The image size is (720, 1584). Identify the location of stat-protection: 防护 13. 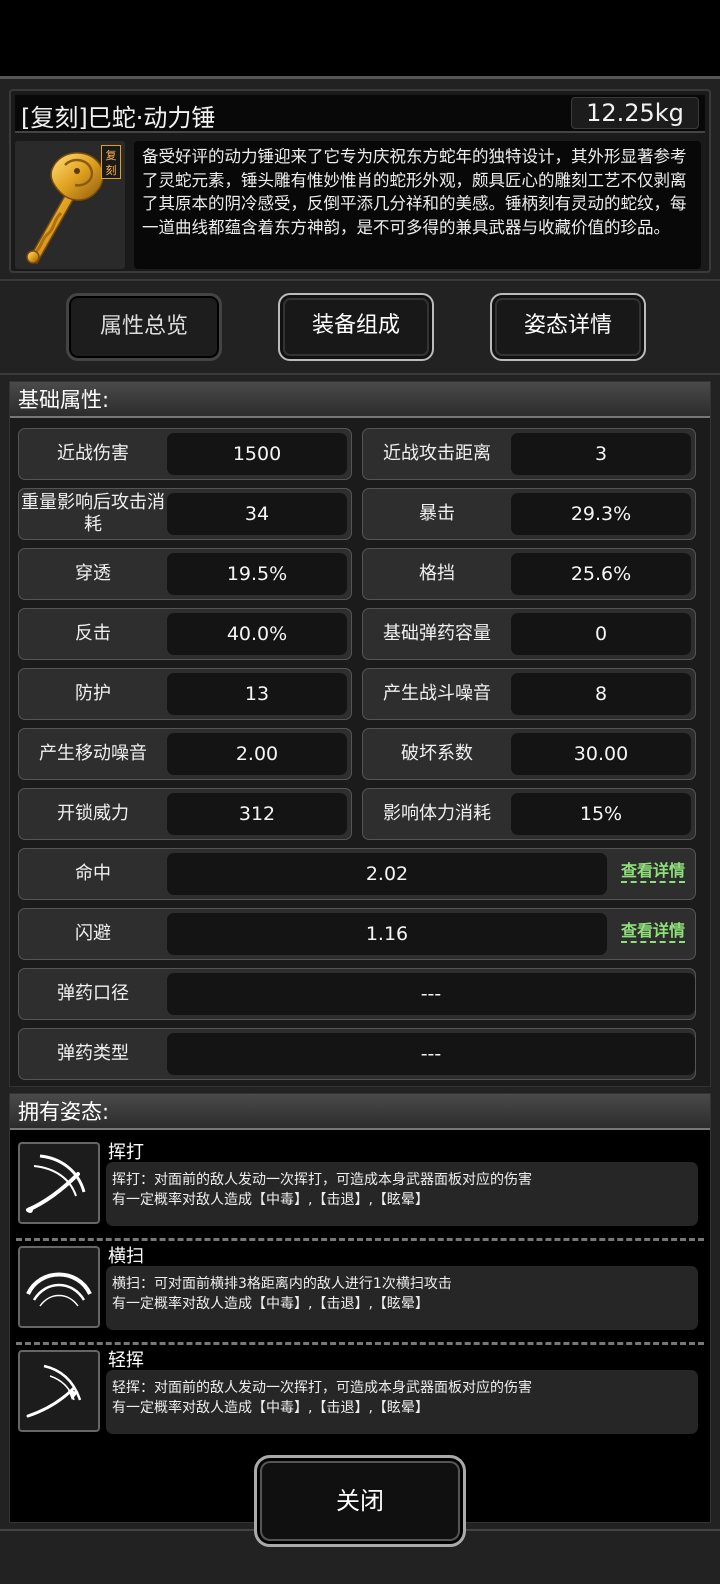
(185, 694).